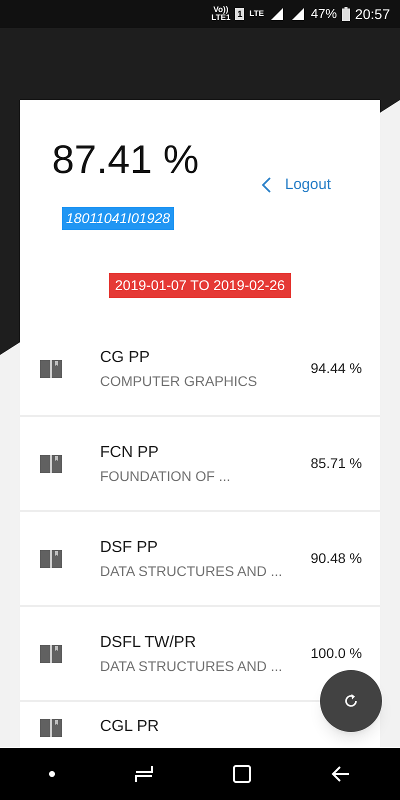  I want to click on student-id-badge: 18011041I01928, so click(118, 218).